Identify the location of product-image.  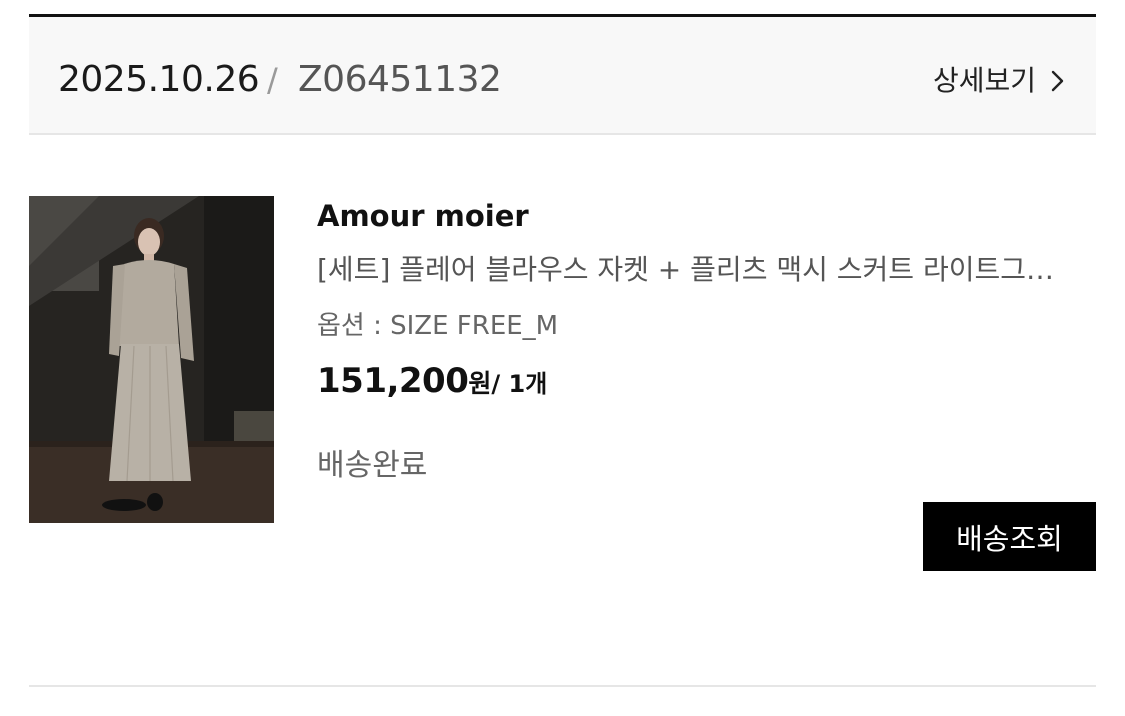
(151, 359).